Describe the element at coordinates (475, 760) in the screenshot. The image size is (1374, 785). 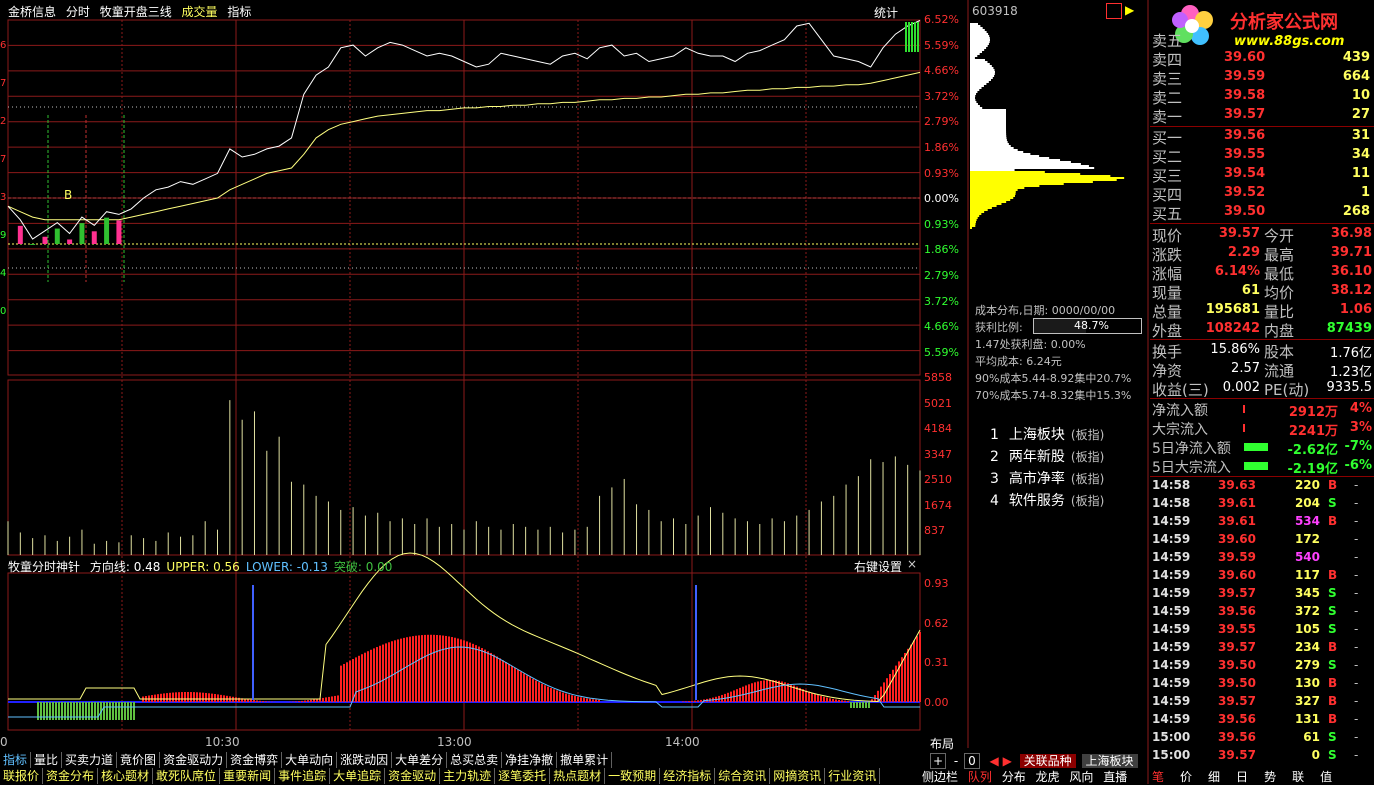
I see `bottom-tab: 总买总卖` at that location.